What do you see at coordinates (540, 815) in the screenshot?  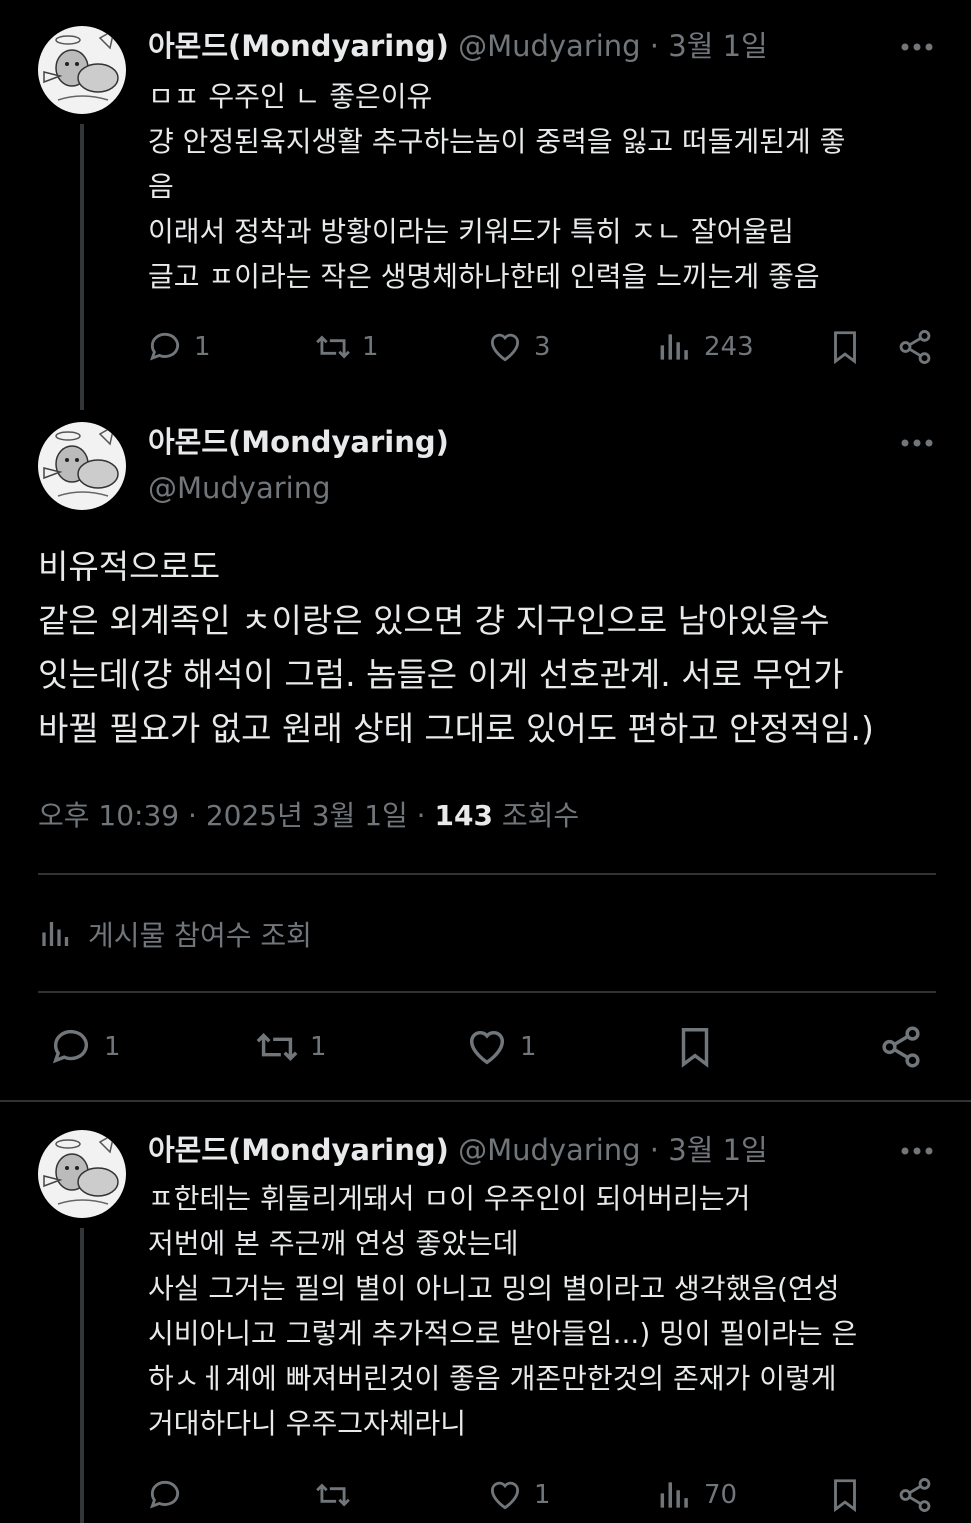 I see `views-label: 조회수` at bounding box center [540, 815].